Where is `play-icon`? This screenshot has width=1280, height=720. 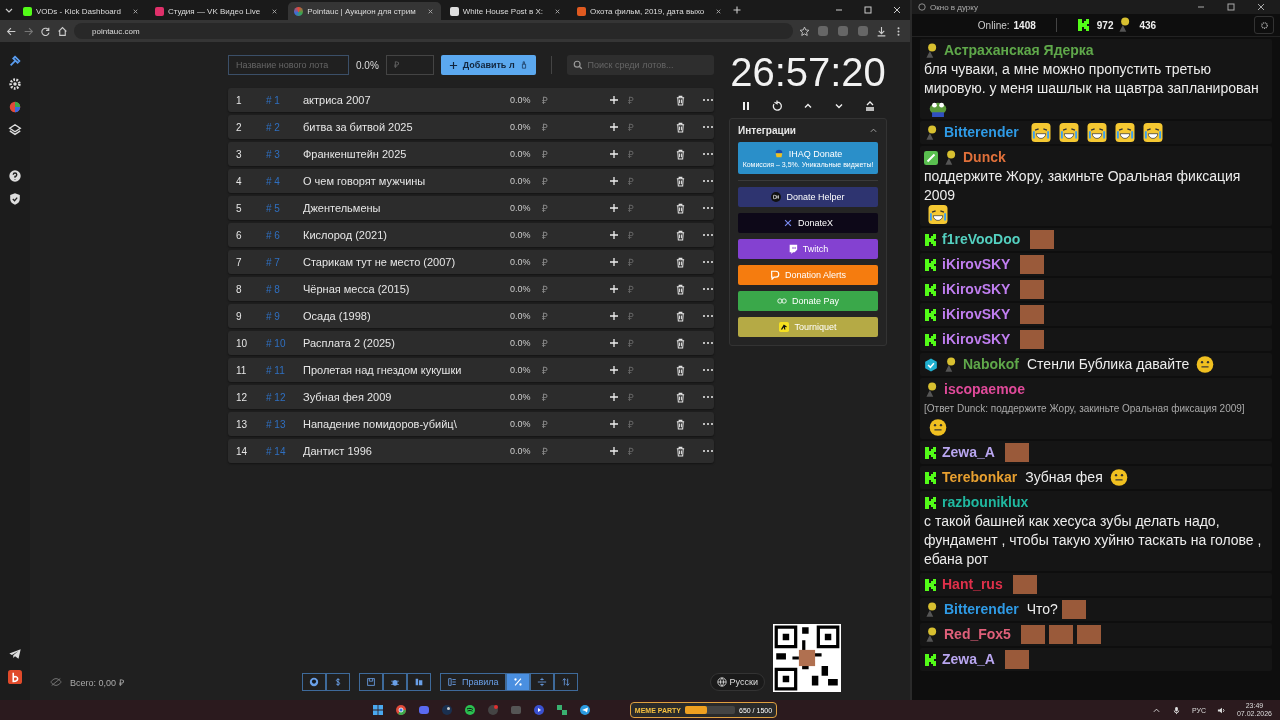 play-icon is located at coordinates (538, 710).